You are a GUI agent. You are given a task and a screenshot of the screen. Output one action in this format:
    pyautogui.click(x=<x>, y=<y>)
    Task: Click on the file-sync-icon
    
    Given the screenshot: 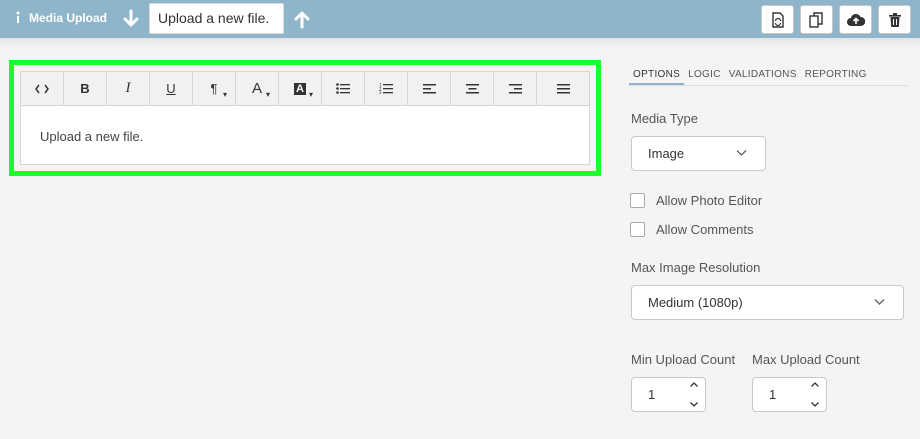 What is the action you would take?
    pyautogui.click(x=777, y=19)
    